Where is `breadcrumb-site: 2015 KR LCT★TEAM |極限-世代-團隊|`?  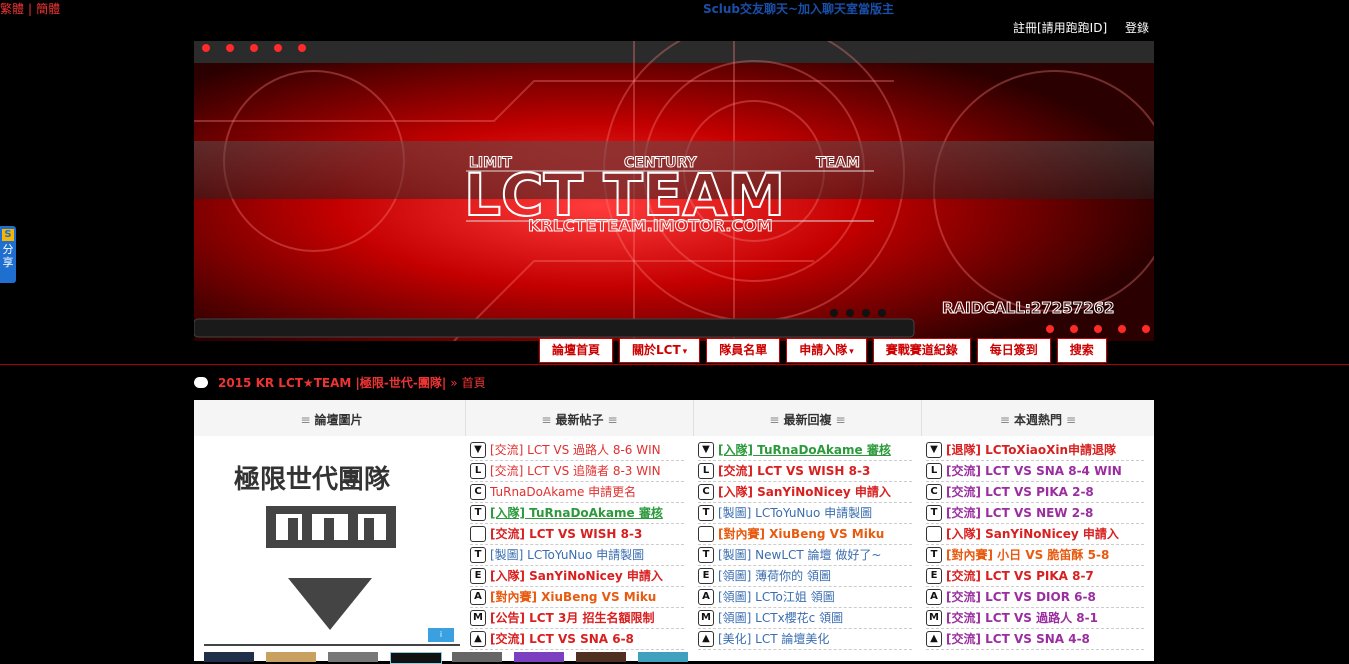
breadcrumb-site: 2015 KR LCT★TEAM |極限-世代-團隊| is located at coordinates (332, 382).